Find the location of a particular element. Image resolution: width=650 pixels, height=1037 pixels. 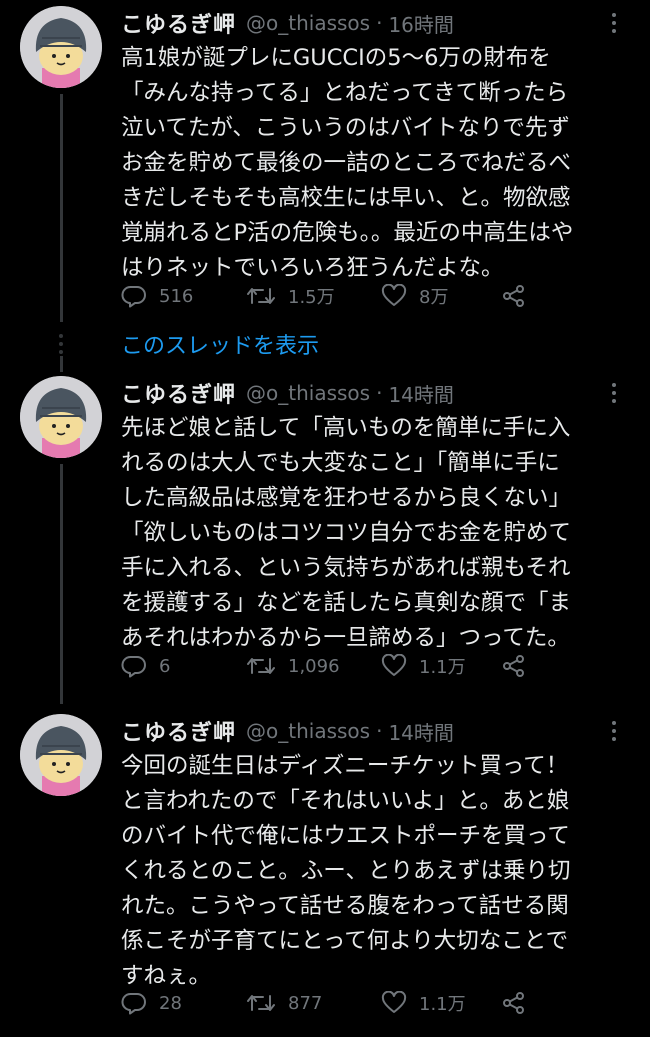

retweet-button: 877 is located at coordinates (313, 1003).